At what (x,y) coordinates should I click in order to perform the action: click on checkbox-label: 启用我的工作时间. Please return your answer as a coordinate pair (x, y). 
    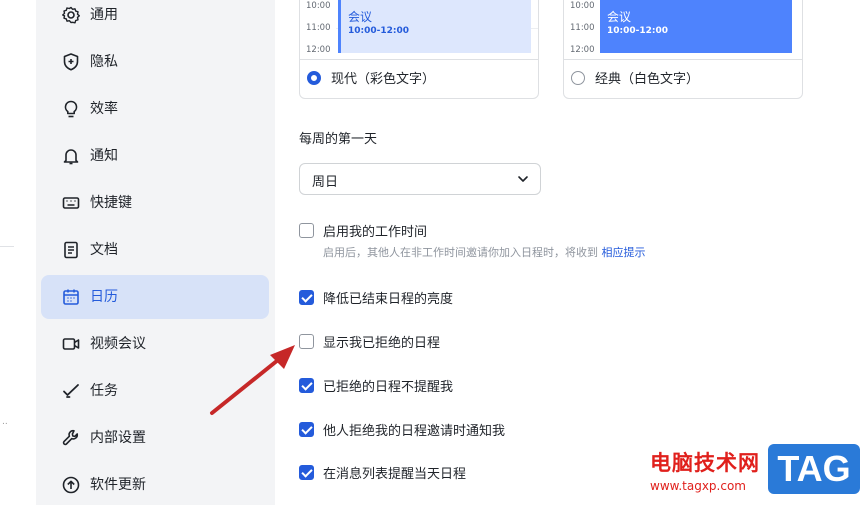
    Looking at the image, I should click on (375, 232).